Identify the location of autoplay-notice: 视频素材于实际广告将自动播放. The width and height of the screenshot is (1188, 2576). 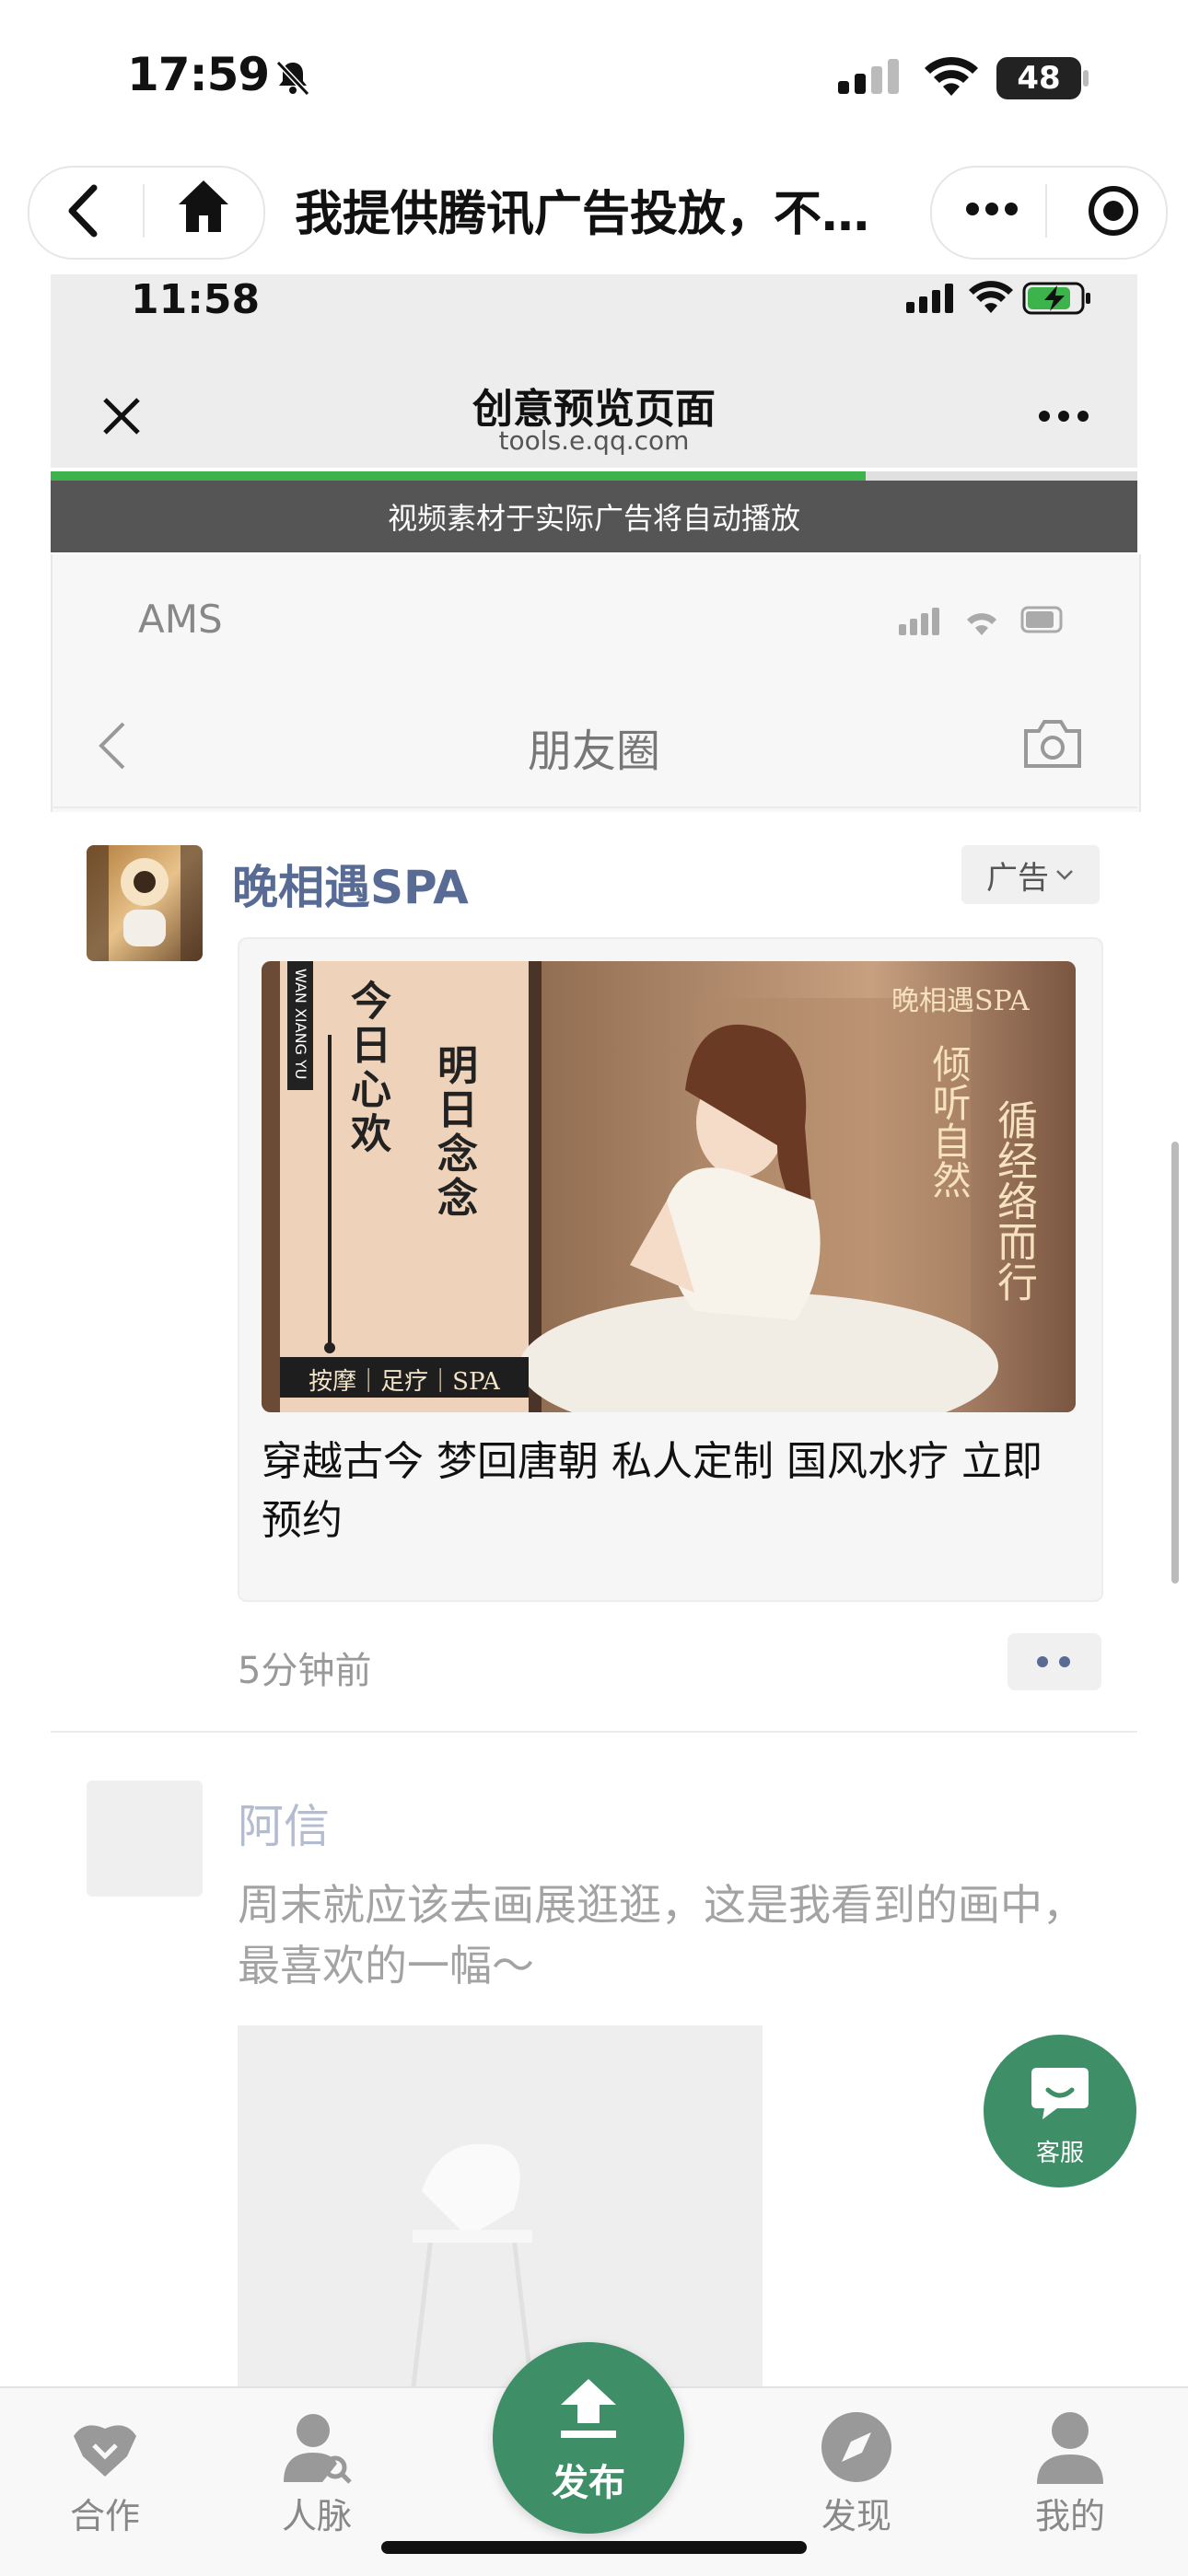
(594, 516).